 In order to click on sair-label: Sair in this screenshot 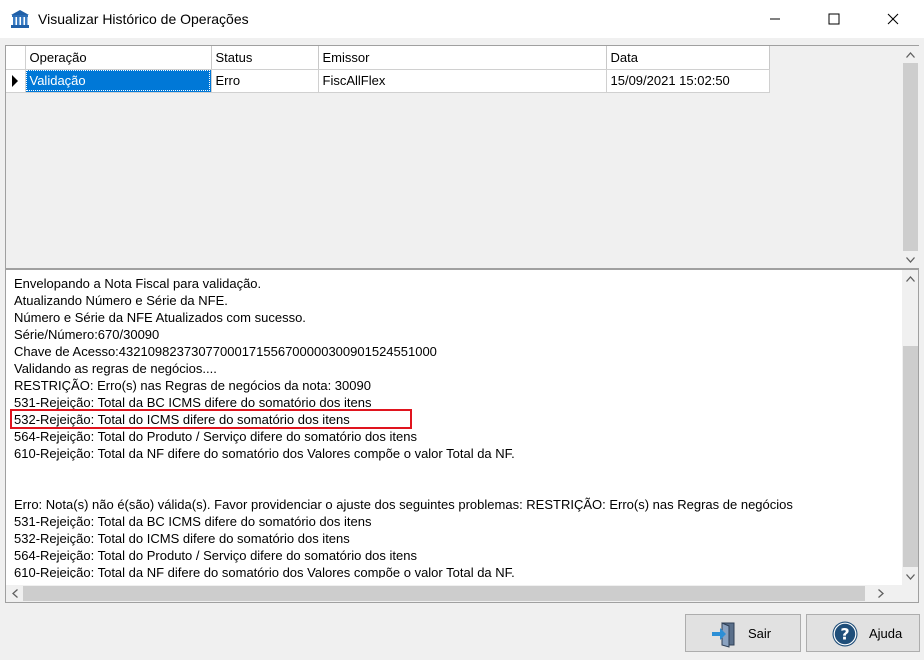, I will do `click(760, 633)`.